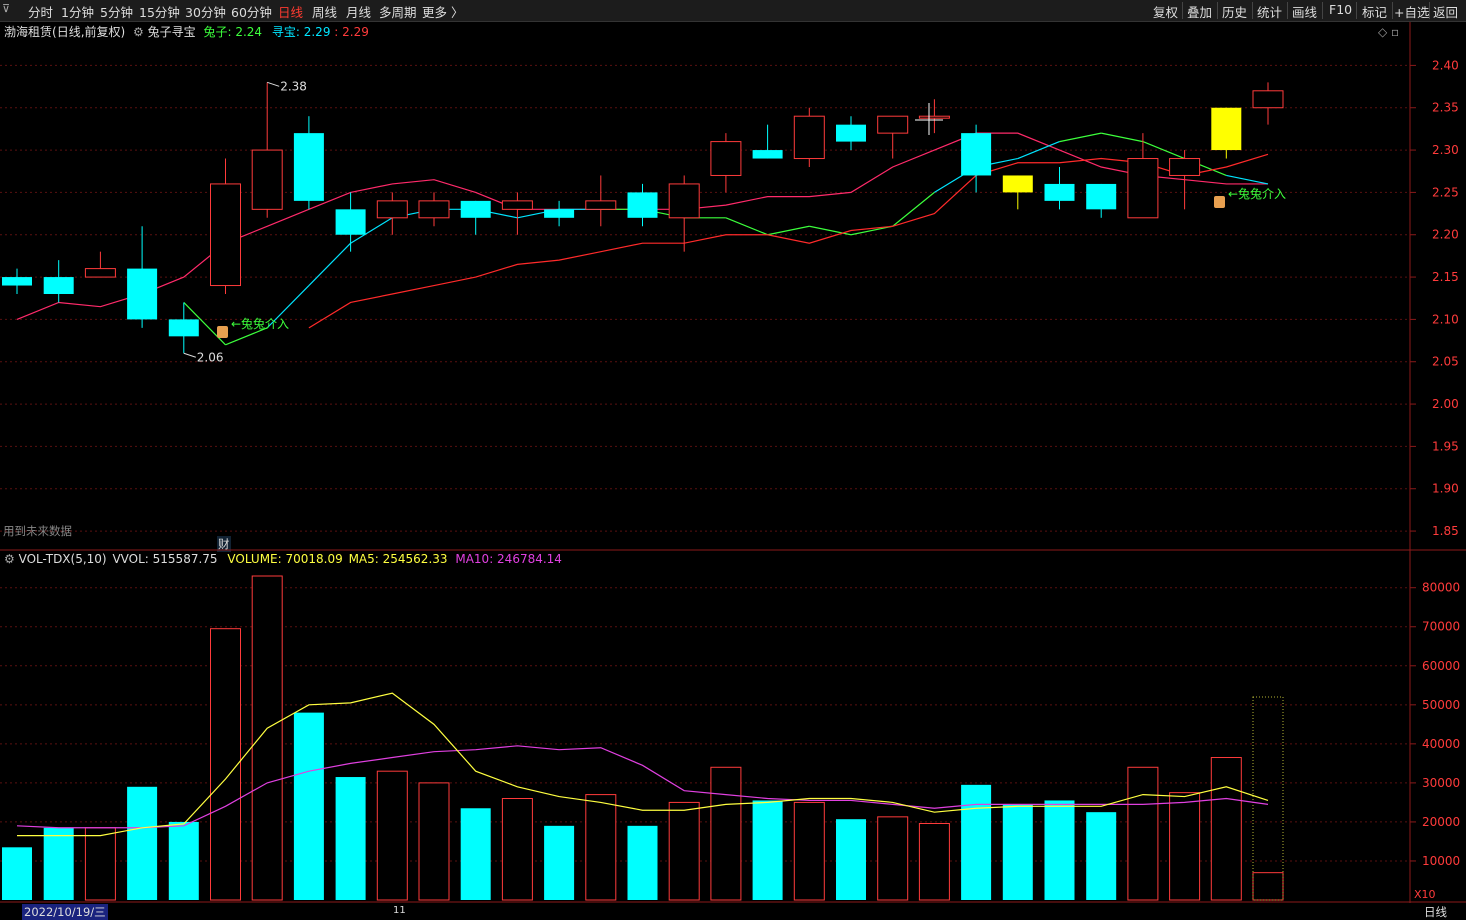 The image size is (1466, 920). I want to click on period-tab: 分时, so click(40, 11).